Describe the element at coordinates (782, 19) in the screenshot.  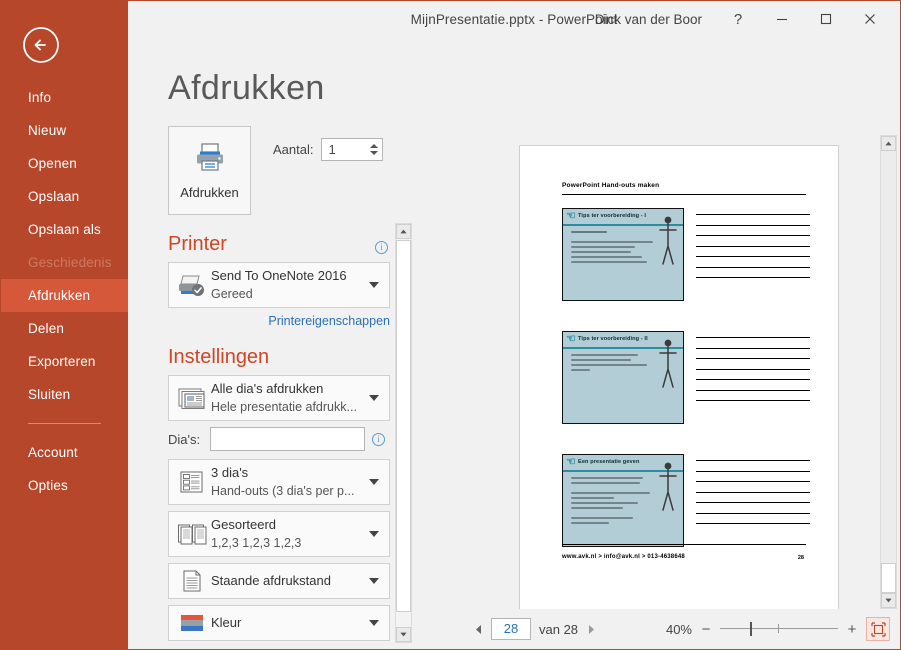
I see `minimize-button` at that location.